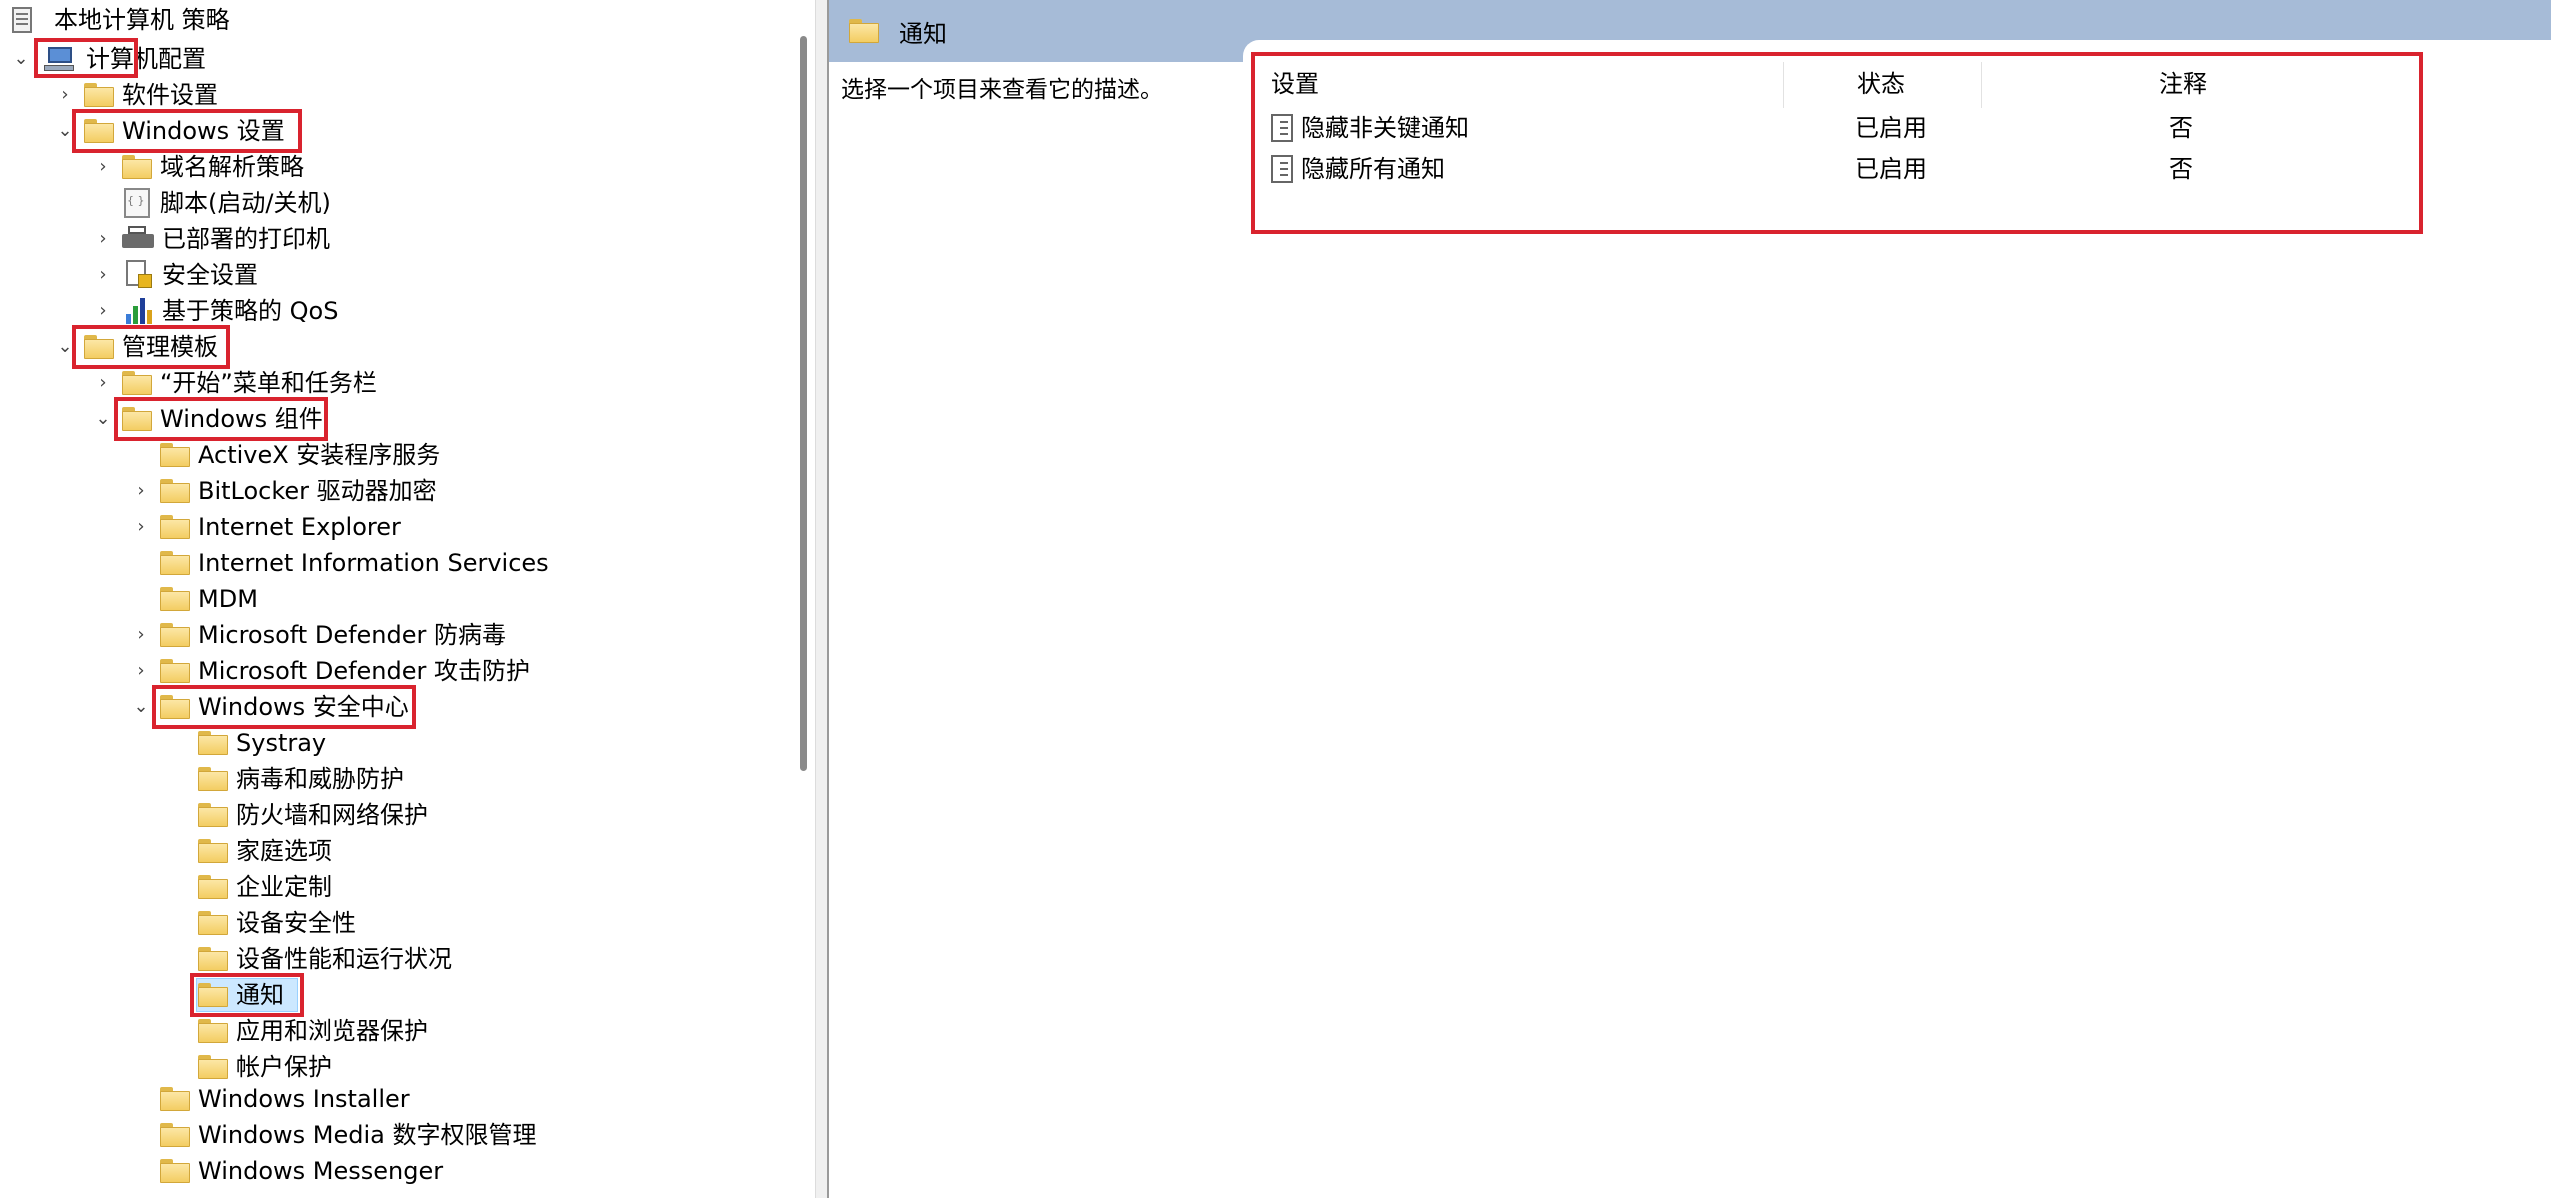 This screenshot has height=1198, width=2551. What do you see at coordinates (364, 671) in the screenshot?
I see `tree-label: Microsoft Defender 攻击防护` at bounding box center [364, 671].